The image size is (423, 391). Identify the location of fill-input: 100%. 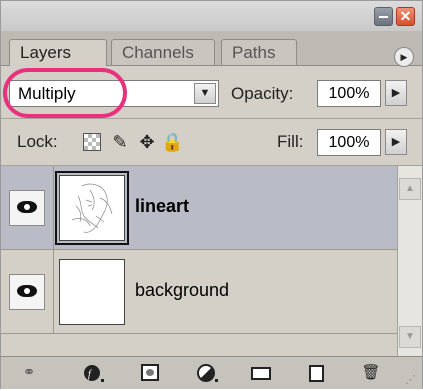
(349, 142).